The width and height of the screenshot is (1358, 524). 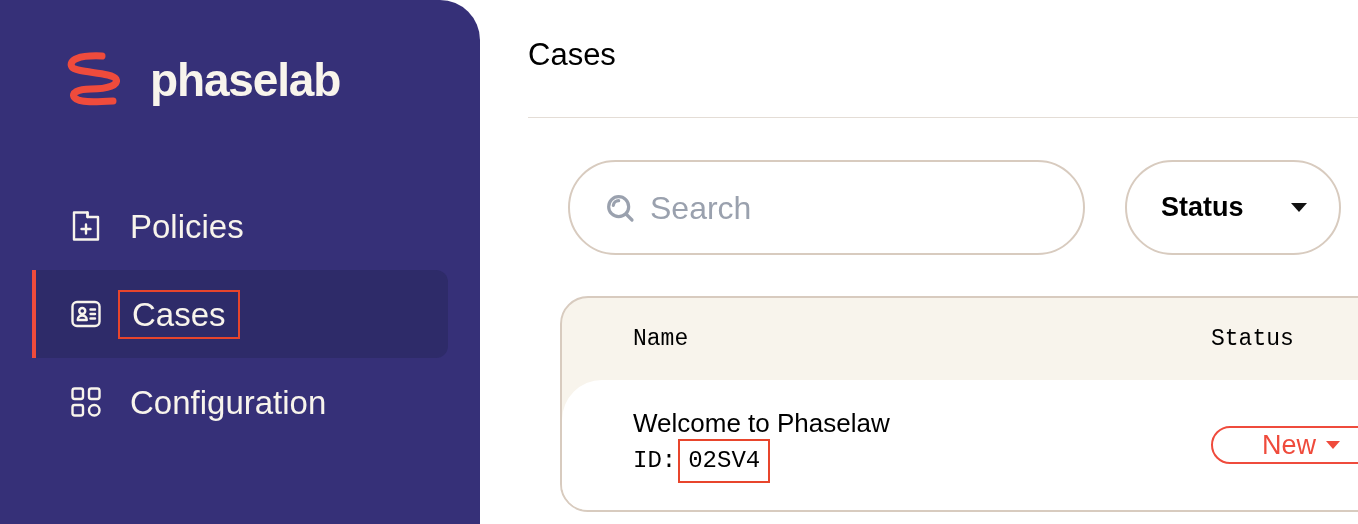 I want to click on sidebar-item: Configuration, so click(x=240, y=402).